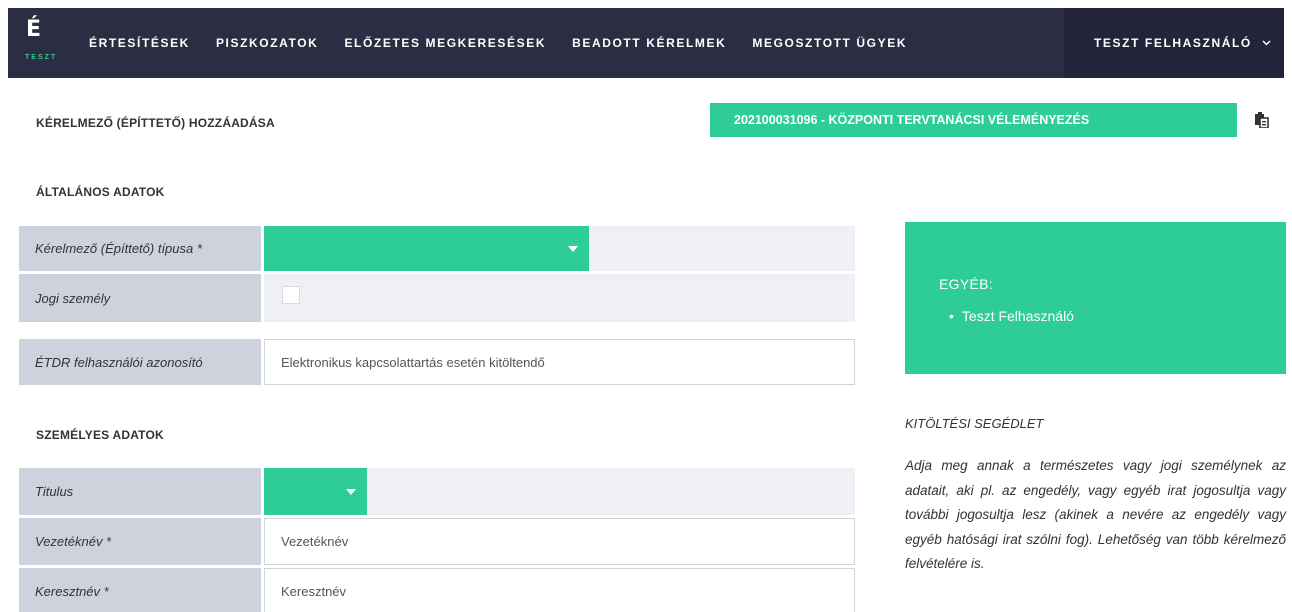  What do you see at coordinates (140, 248) in the screenshot?
I see `applicant-type-label: Kérelmező (Építtető) típusa *` at bounding box center [140, 248].